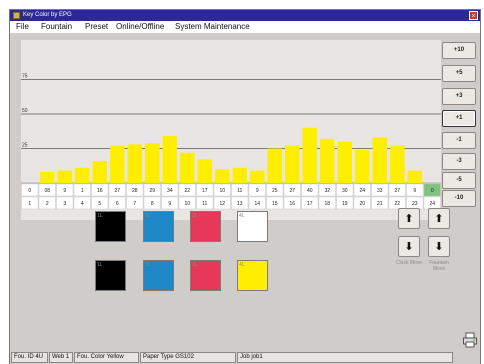 Image resolution: width=484 pixels, height=364 pixels. Describe the element at coordinates (100, 191) in the screenshot. I see `chart-data-label: 16` at that location.